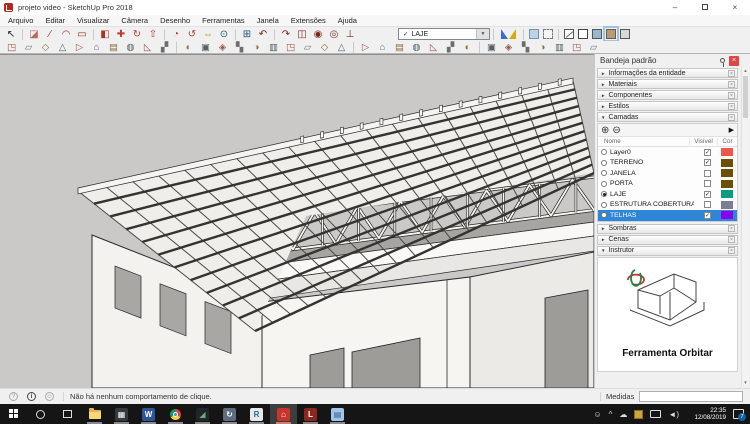  I want to click on tray-close-button: ×, so click(734, 60).